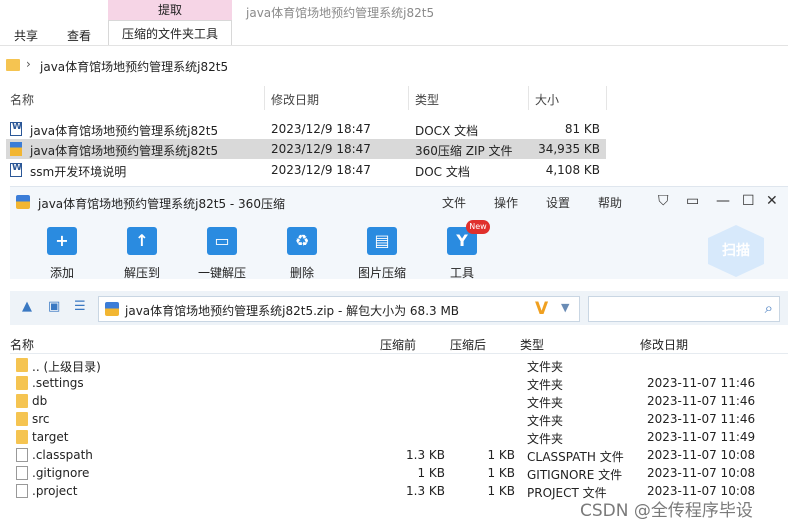 Image resolution: width=788 pixels, height=526 pixels. I want to click on search-icon: ⌕, so click(769, 308).